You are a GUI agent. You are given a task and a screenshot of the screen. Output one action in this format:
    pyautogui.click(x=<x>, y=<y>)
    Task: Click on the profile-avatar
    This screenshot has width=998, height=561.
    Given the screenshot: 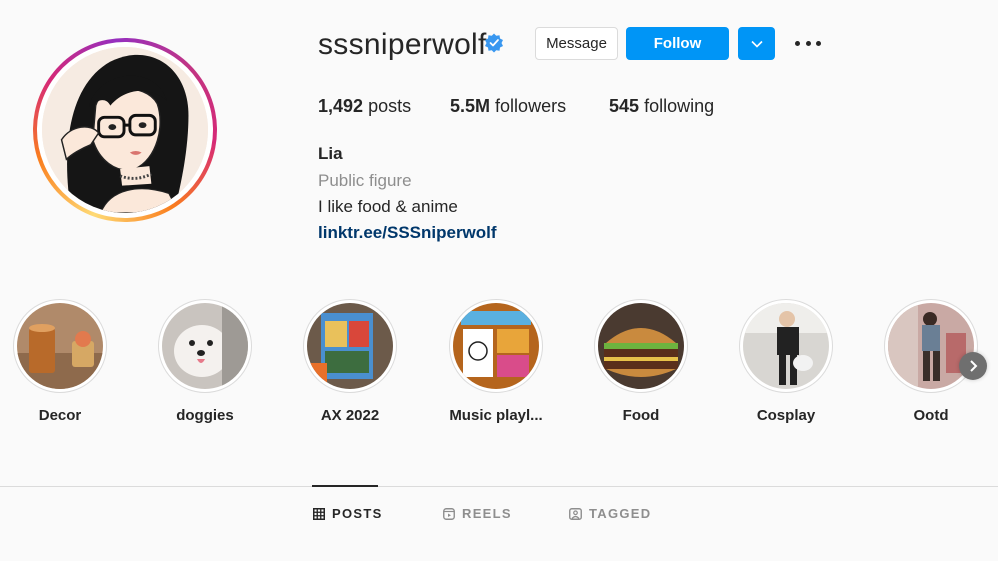 What is the action you would take?
    pyautogui.click(x=125, y=130)
    